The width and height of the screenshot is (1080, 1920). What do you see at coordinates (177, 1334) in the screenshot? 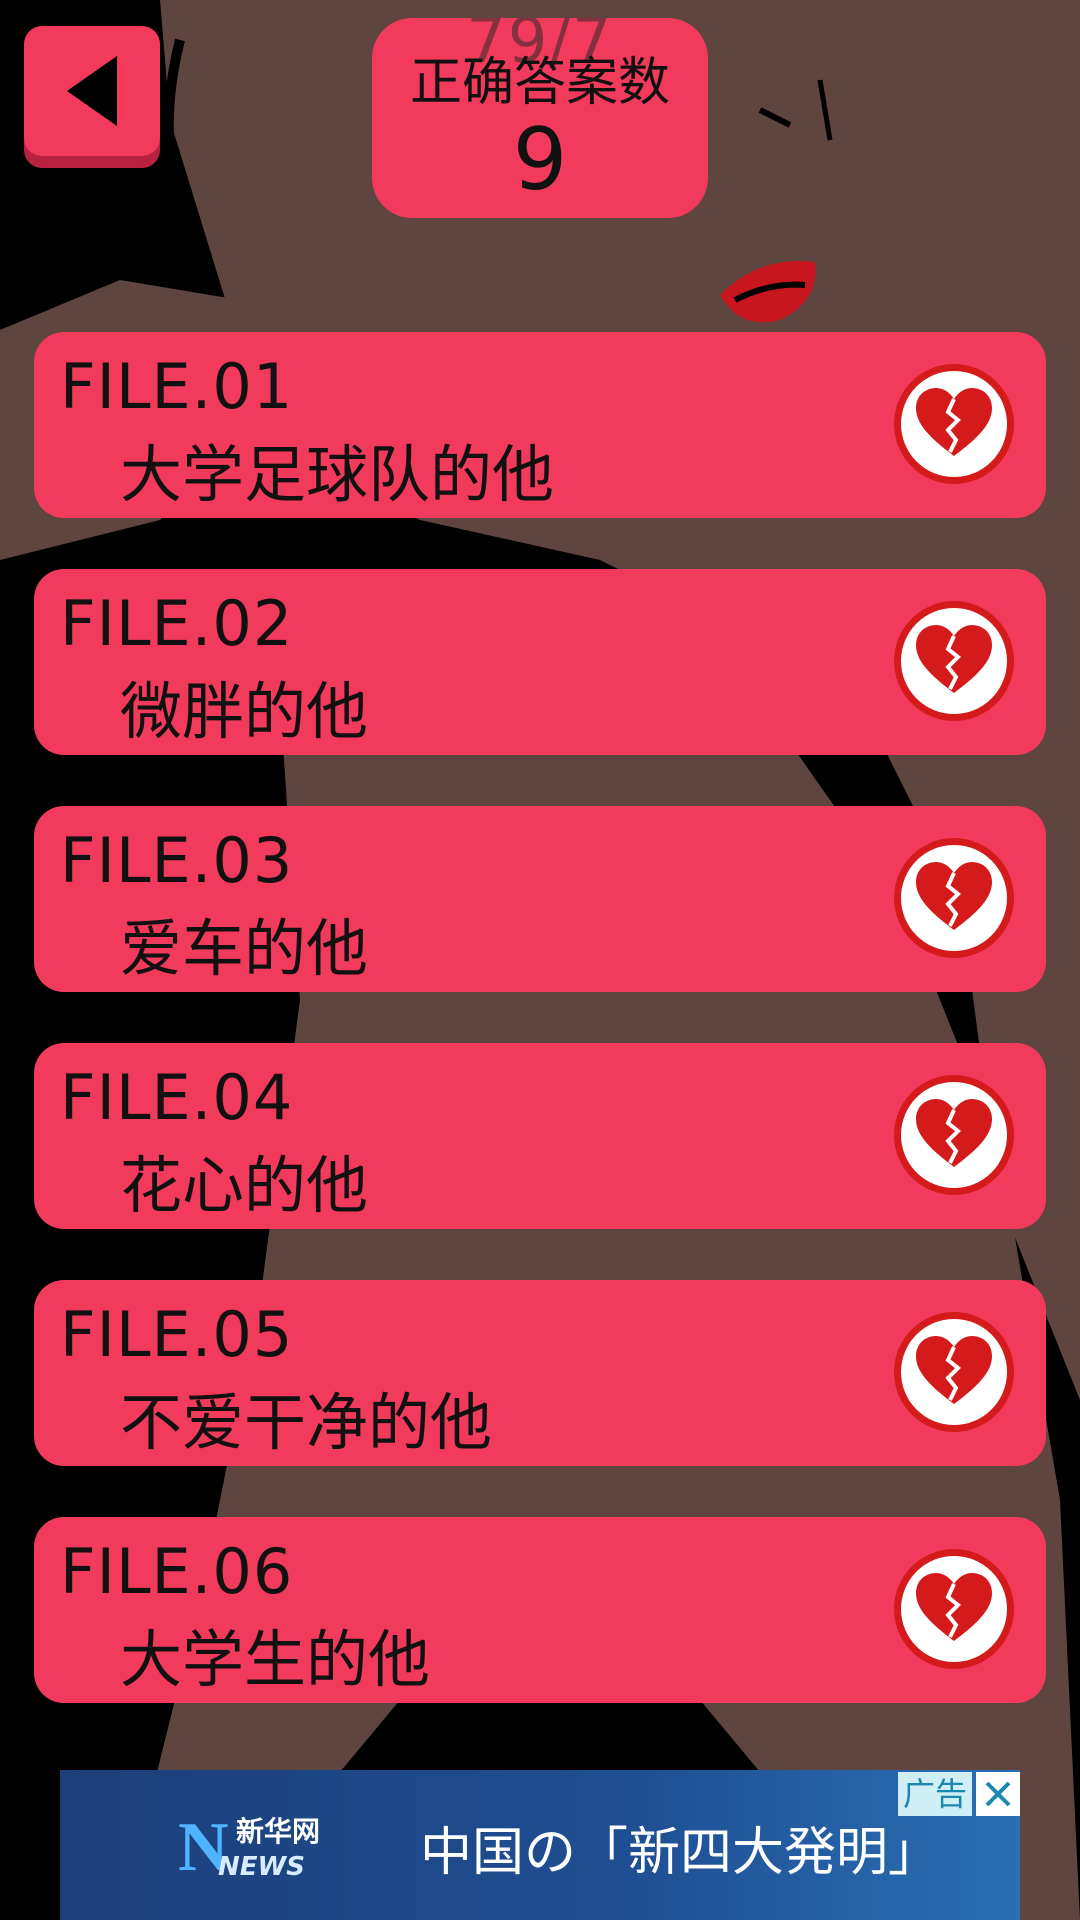
I see `file-id: FILE.05` at bounding box center [177, 1334].